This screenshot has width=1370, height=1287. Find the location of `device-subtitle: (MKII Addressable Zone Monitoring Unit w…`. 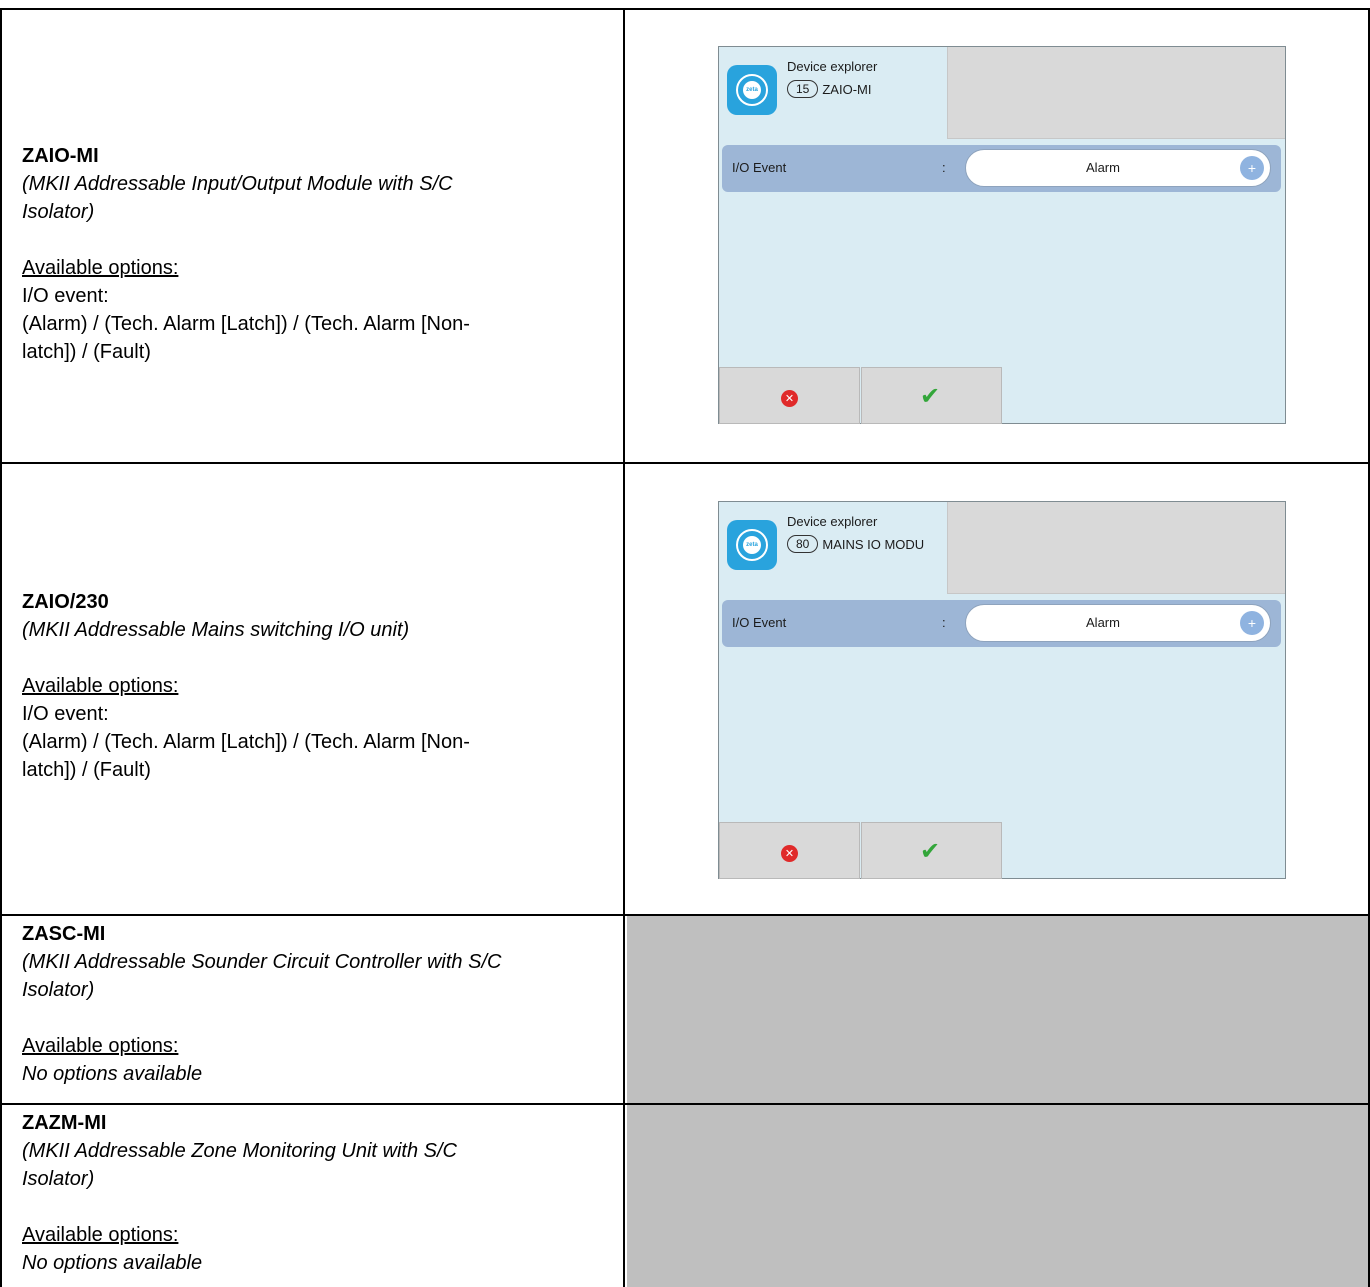

device-subtitle: (MKII Addressable Zone Monitoring Unit w… is located at coordinates (239, 1151).